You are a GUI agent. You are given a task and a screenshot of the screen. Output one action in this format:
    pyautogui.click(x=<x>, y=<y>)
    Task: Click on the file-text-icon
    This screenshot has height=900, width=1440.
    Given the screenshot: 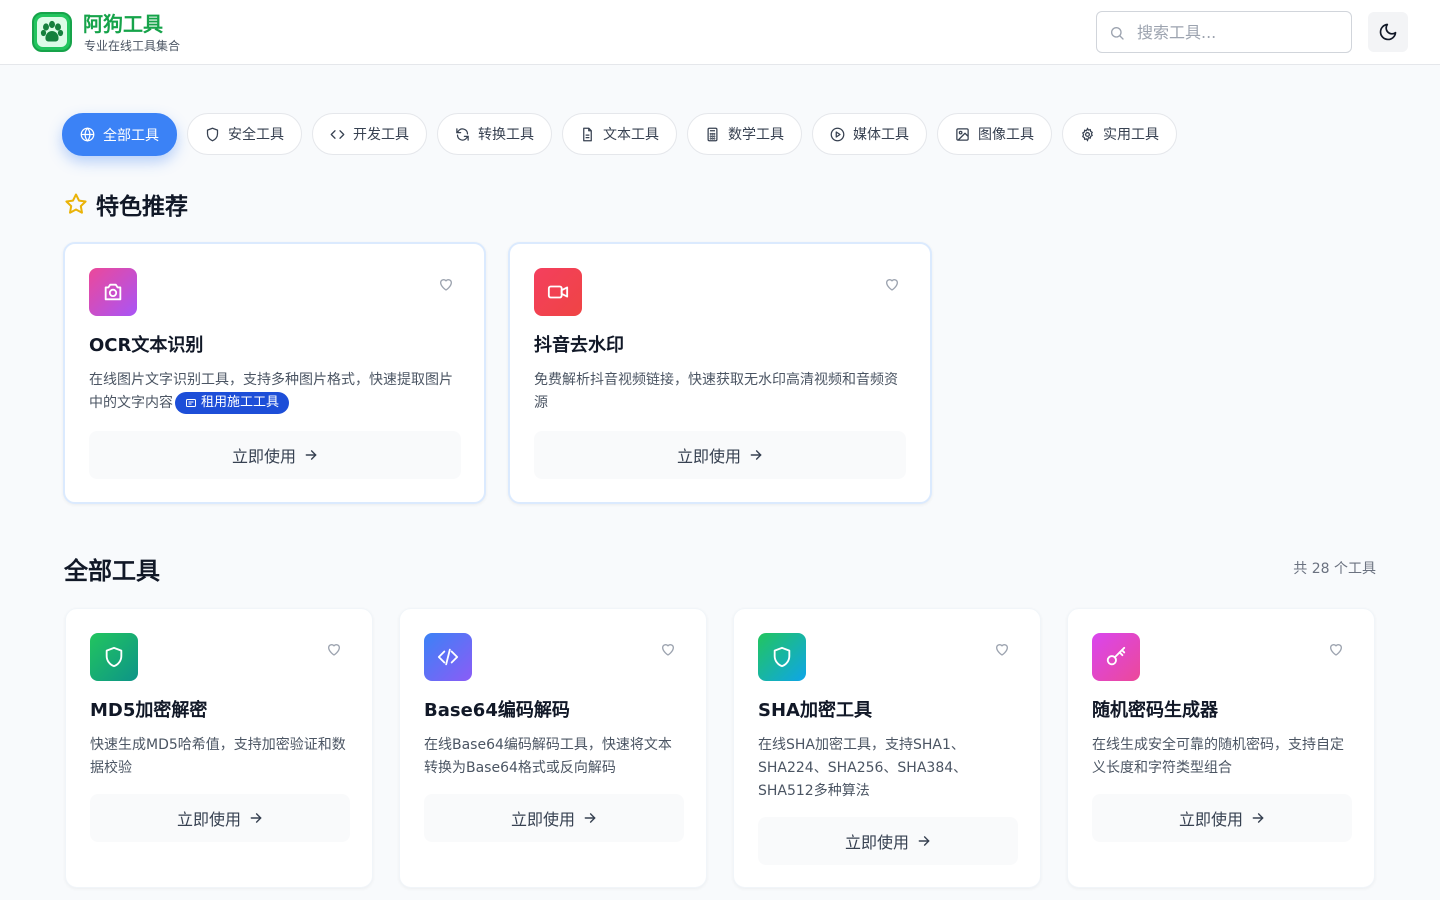 What is the action you would take?
    pyautogui.click(x=587, y=134)
    